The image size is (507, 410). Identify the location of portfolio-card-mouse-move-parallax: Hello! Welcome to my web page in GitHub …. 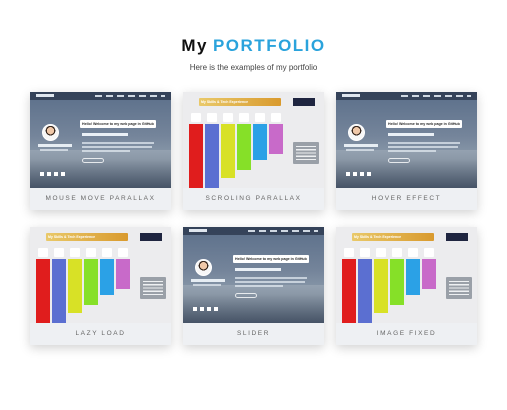
(100, 151).